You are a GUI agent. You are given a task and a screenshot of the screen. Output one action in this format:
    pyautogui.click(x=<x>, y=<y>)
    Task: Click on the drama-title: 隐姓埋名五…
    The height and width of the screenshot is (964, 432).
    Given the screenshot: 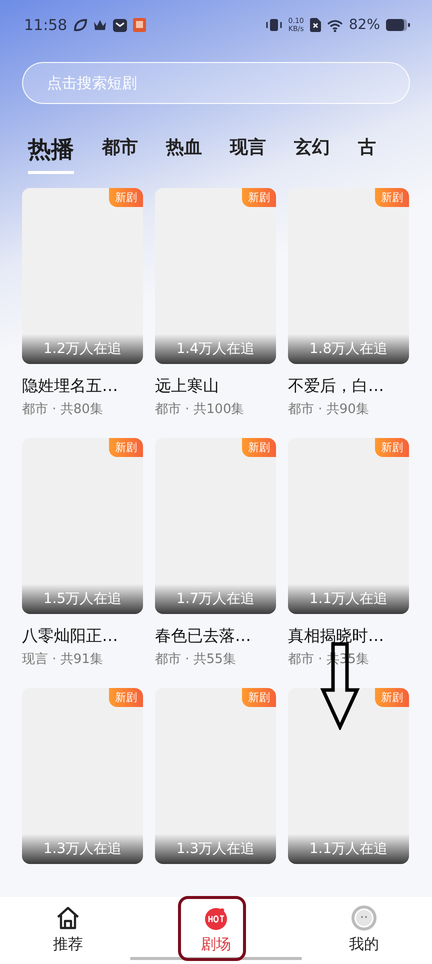 What is the action you would take?
    pyautogui.click(x=82, y=386)
    